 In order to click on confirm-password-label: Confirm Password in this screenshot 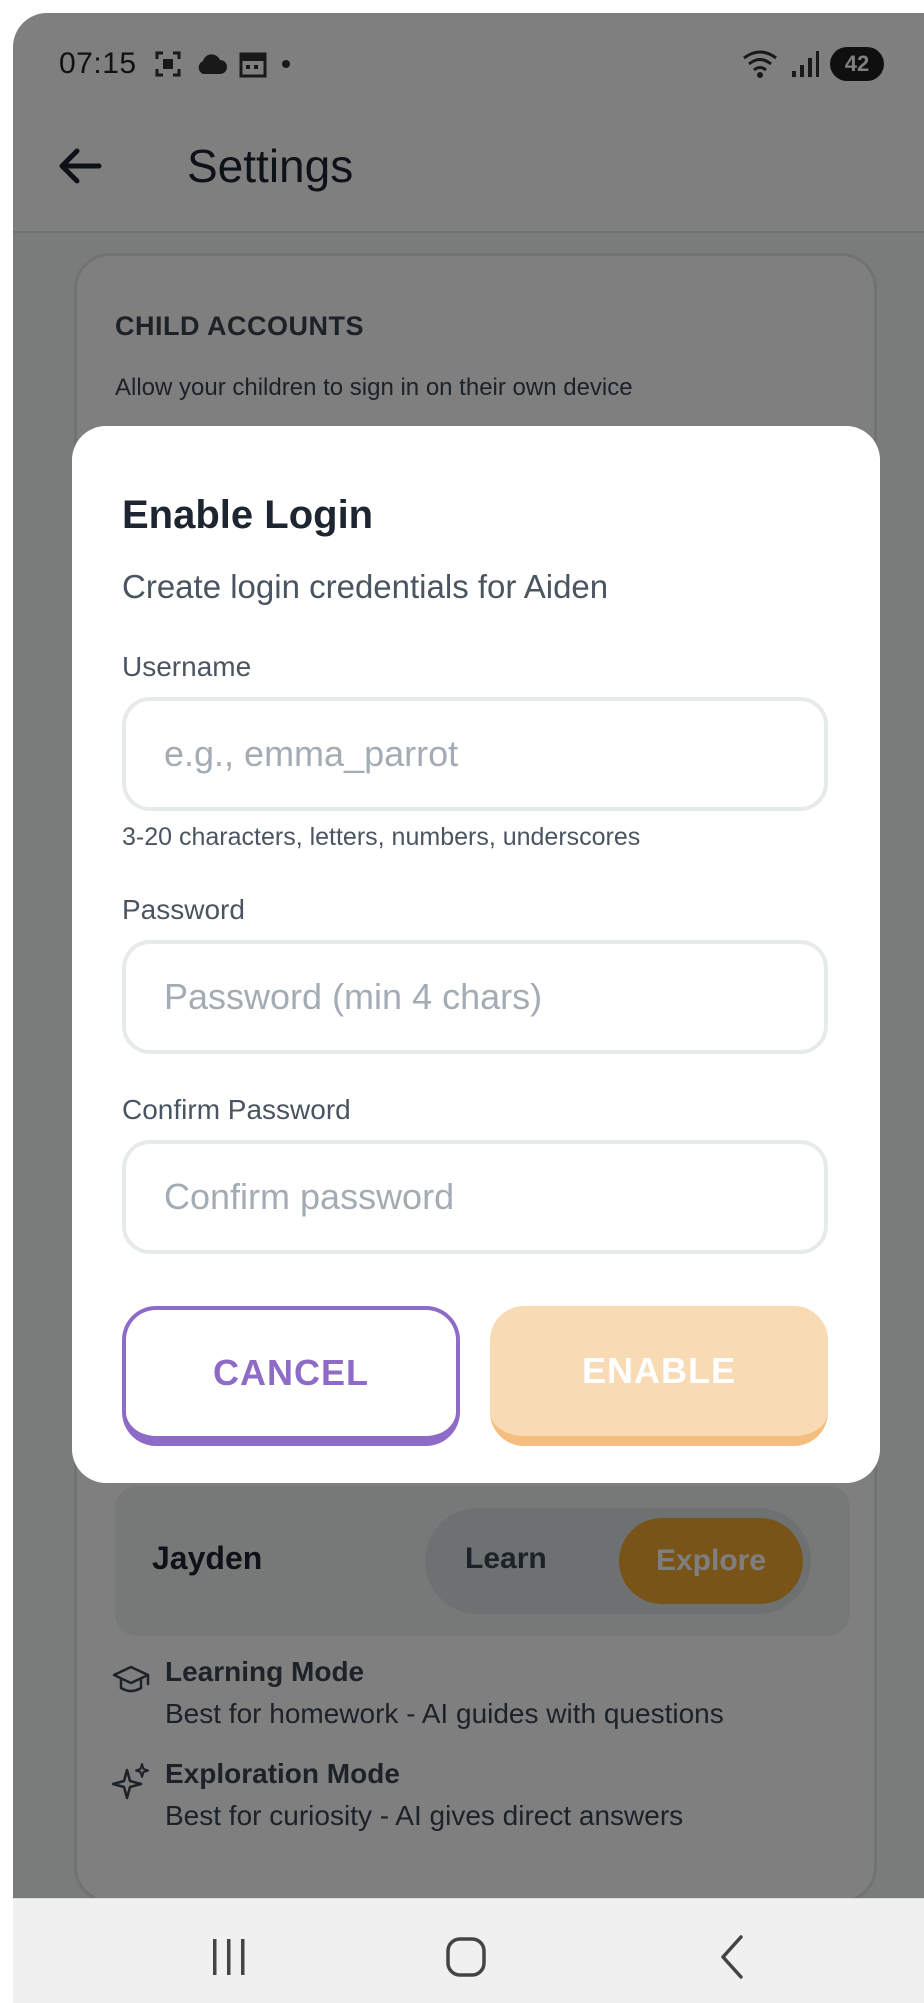, I will do `click(236, 1109)`.